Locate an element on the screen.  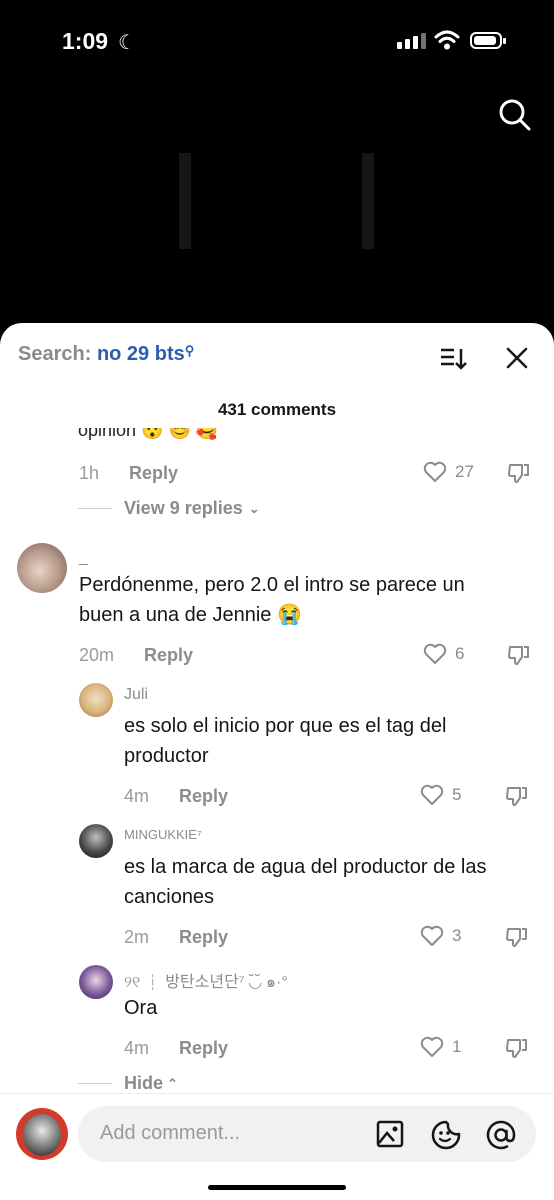
like-count: 6 is located at coordinates (460, 653).